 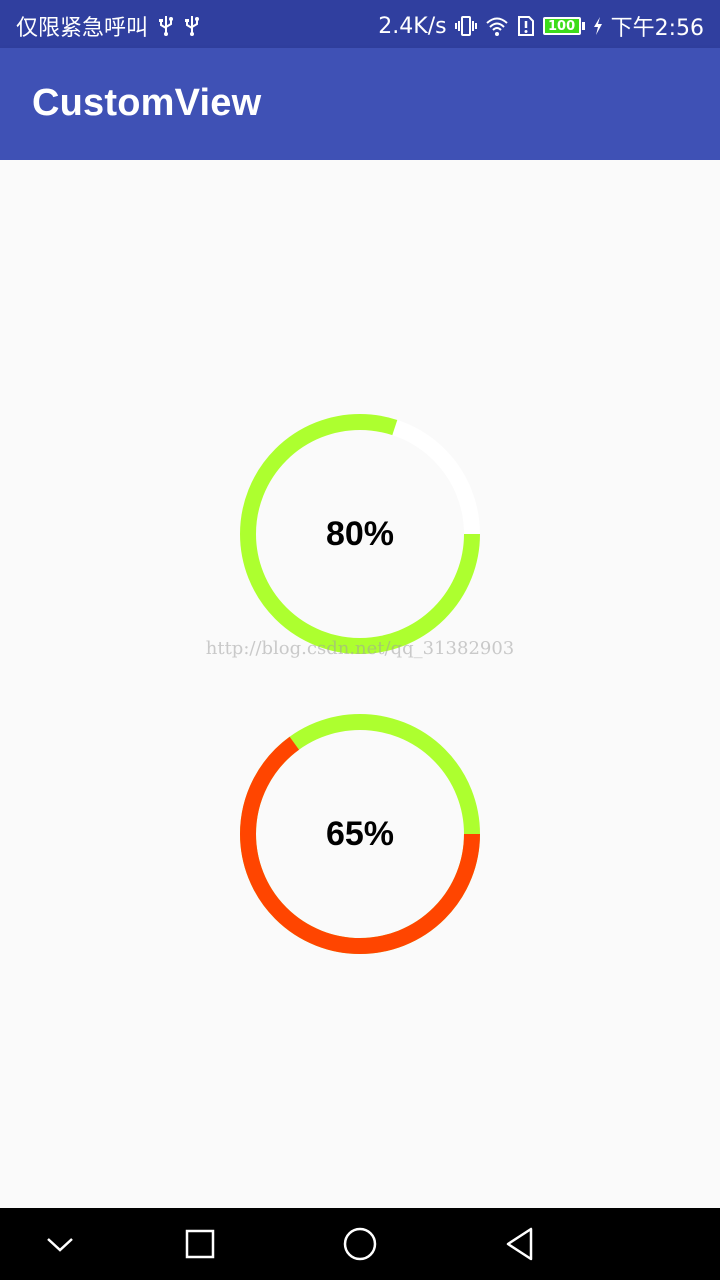 I want to click on network-speed-text: 2.4K/s, so click(x=412, y=26).